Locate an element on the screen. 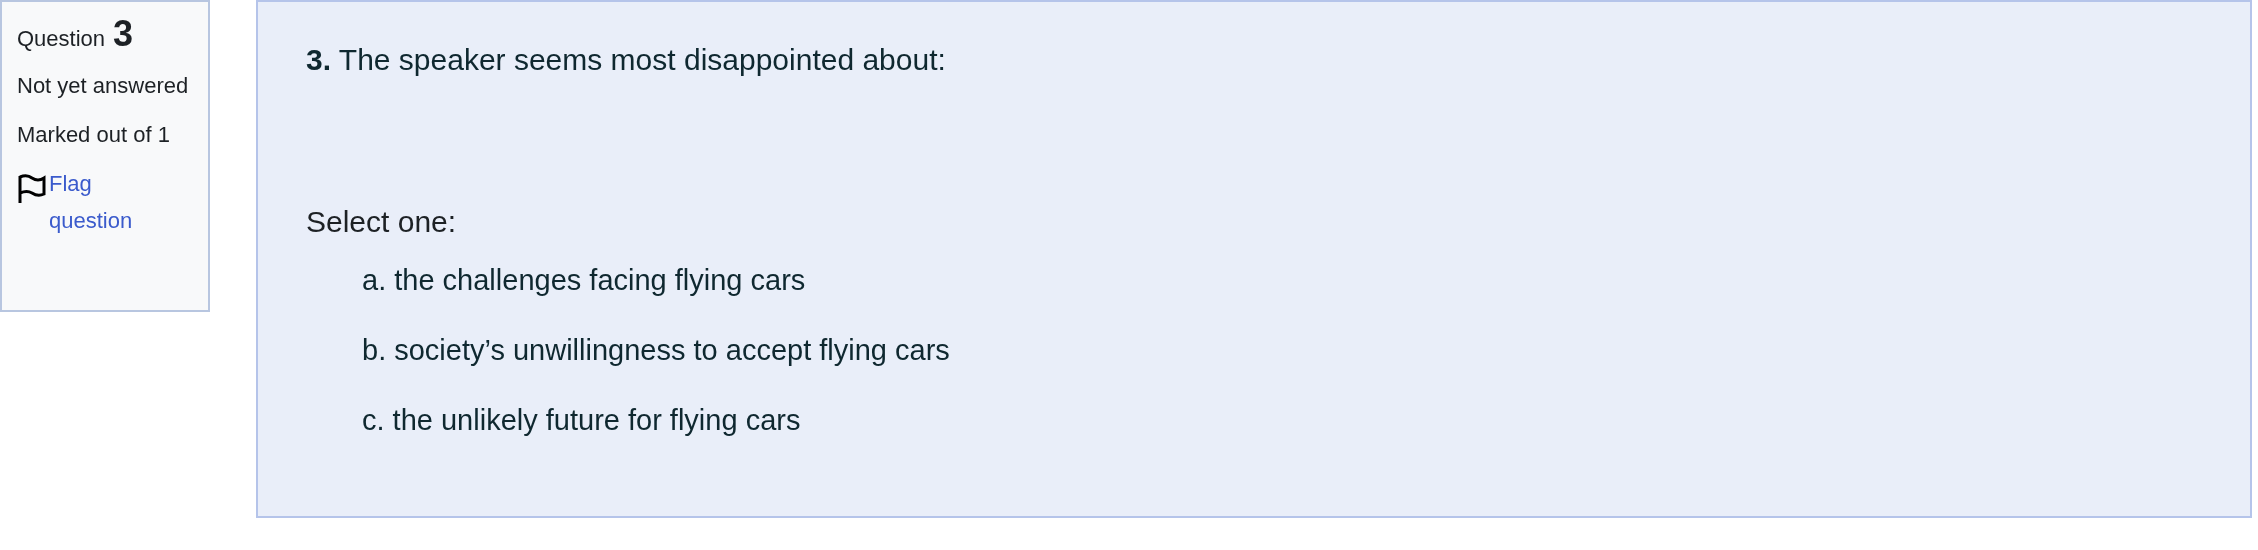 The width and height of the screenshot is (2258, 550). question-number: 3 is located at coordinates (123, 34).